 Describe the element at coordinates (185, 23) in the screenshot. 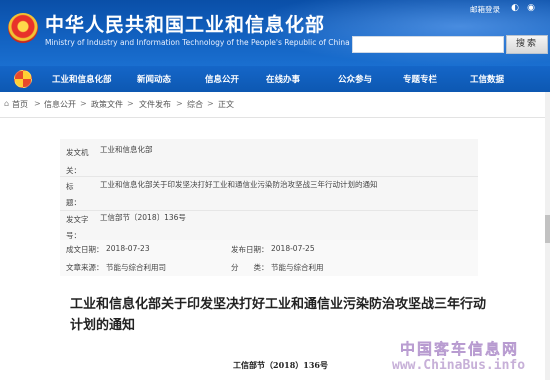

I see `site-title: 中华人民共和国工业和信息化部` at that location.